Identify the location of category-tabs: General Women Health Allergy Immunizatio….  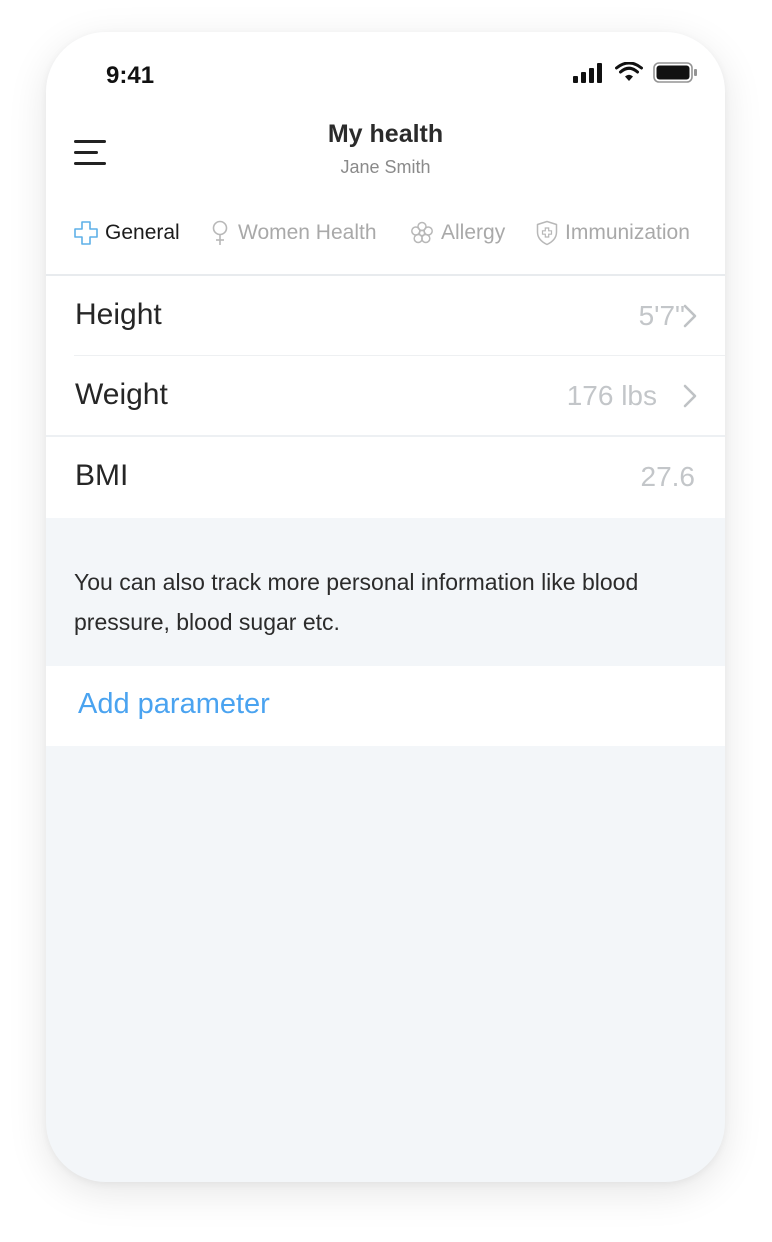
(385, 244).